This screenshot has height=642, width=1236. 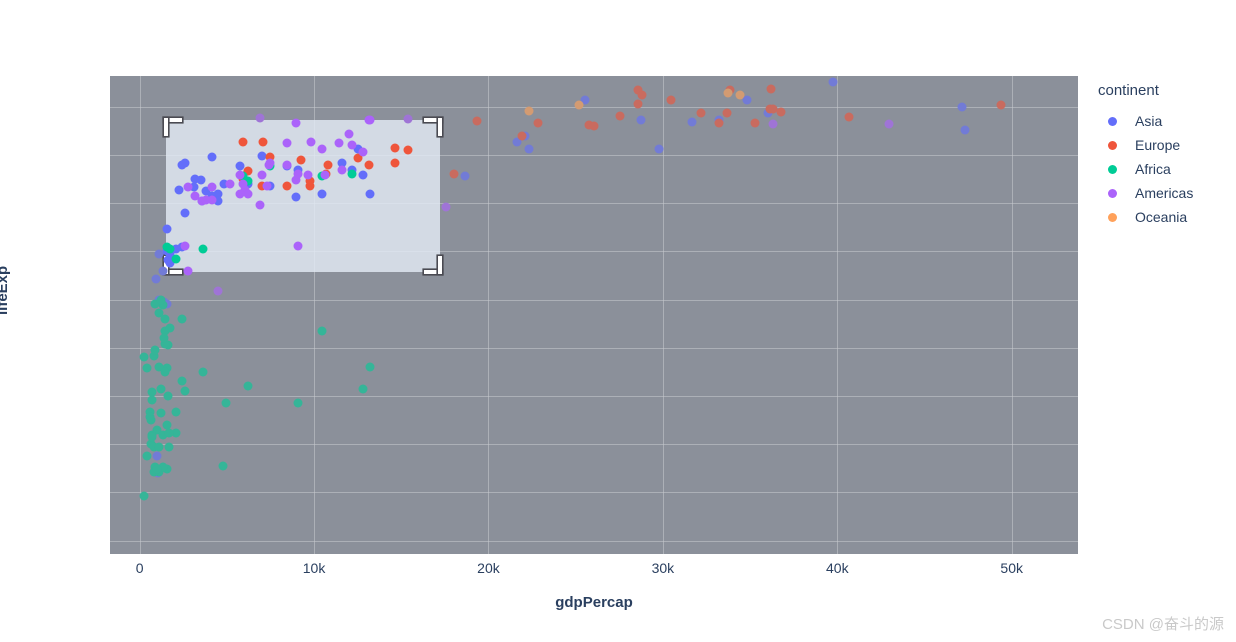 I want to click on legend-item-americas: Americas, so click(x=1163, y=193).